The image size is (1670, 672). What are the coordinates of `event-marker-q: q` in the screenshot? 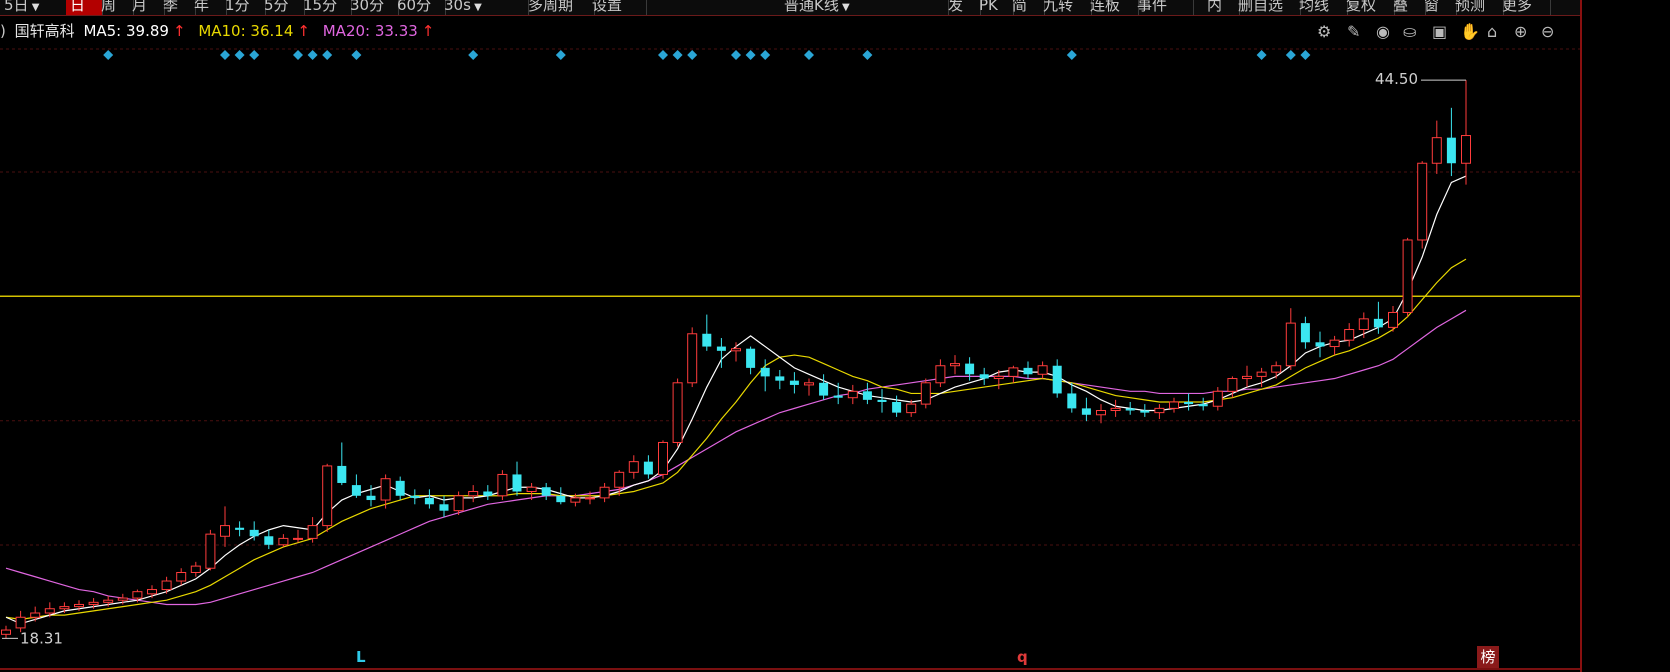 It's located at (1022, 657).